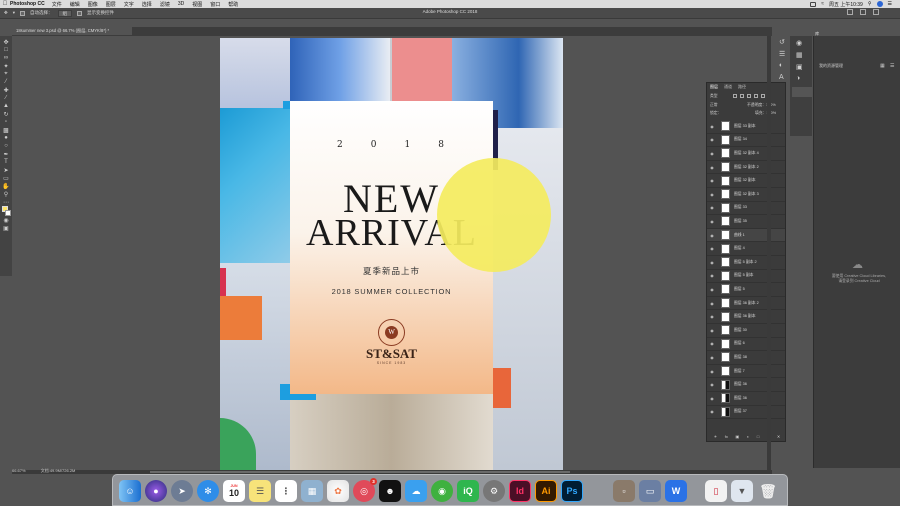 The width and height of the screenshot is (900, 506). Describe the element at coordinates (716, 491) in the screenshot. I see `document-icon: ▯` at that location.